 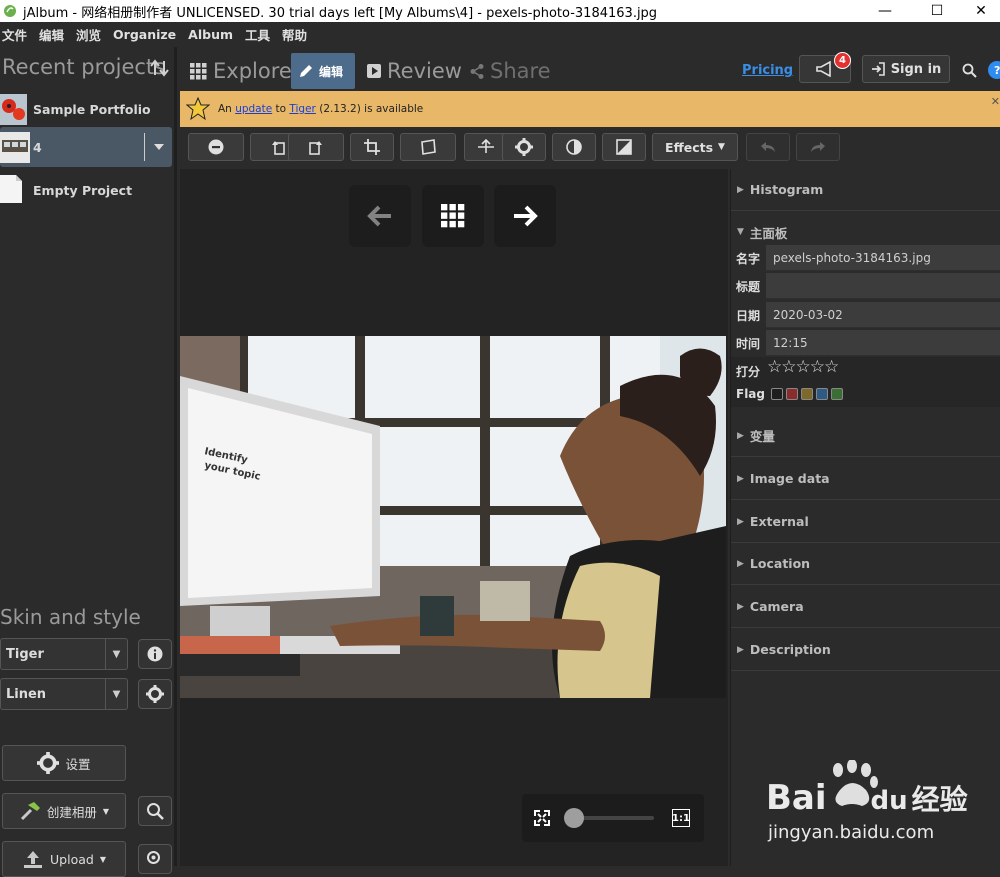 I want to click on notifications-button: 4, so click(x=825, y=67).